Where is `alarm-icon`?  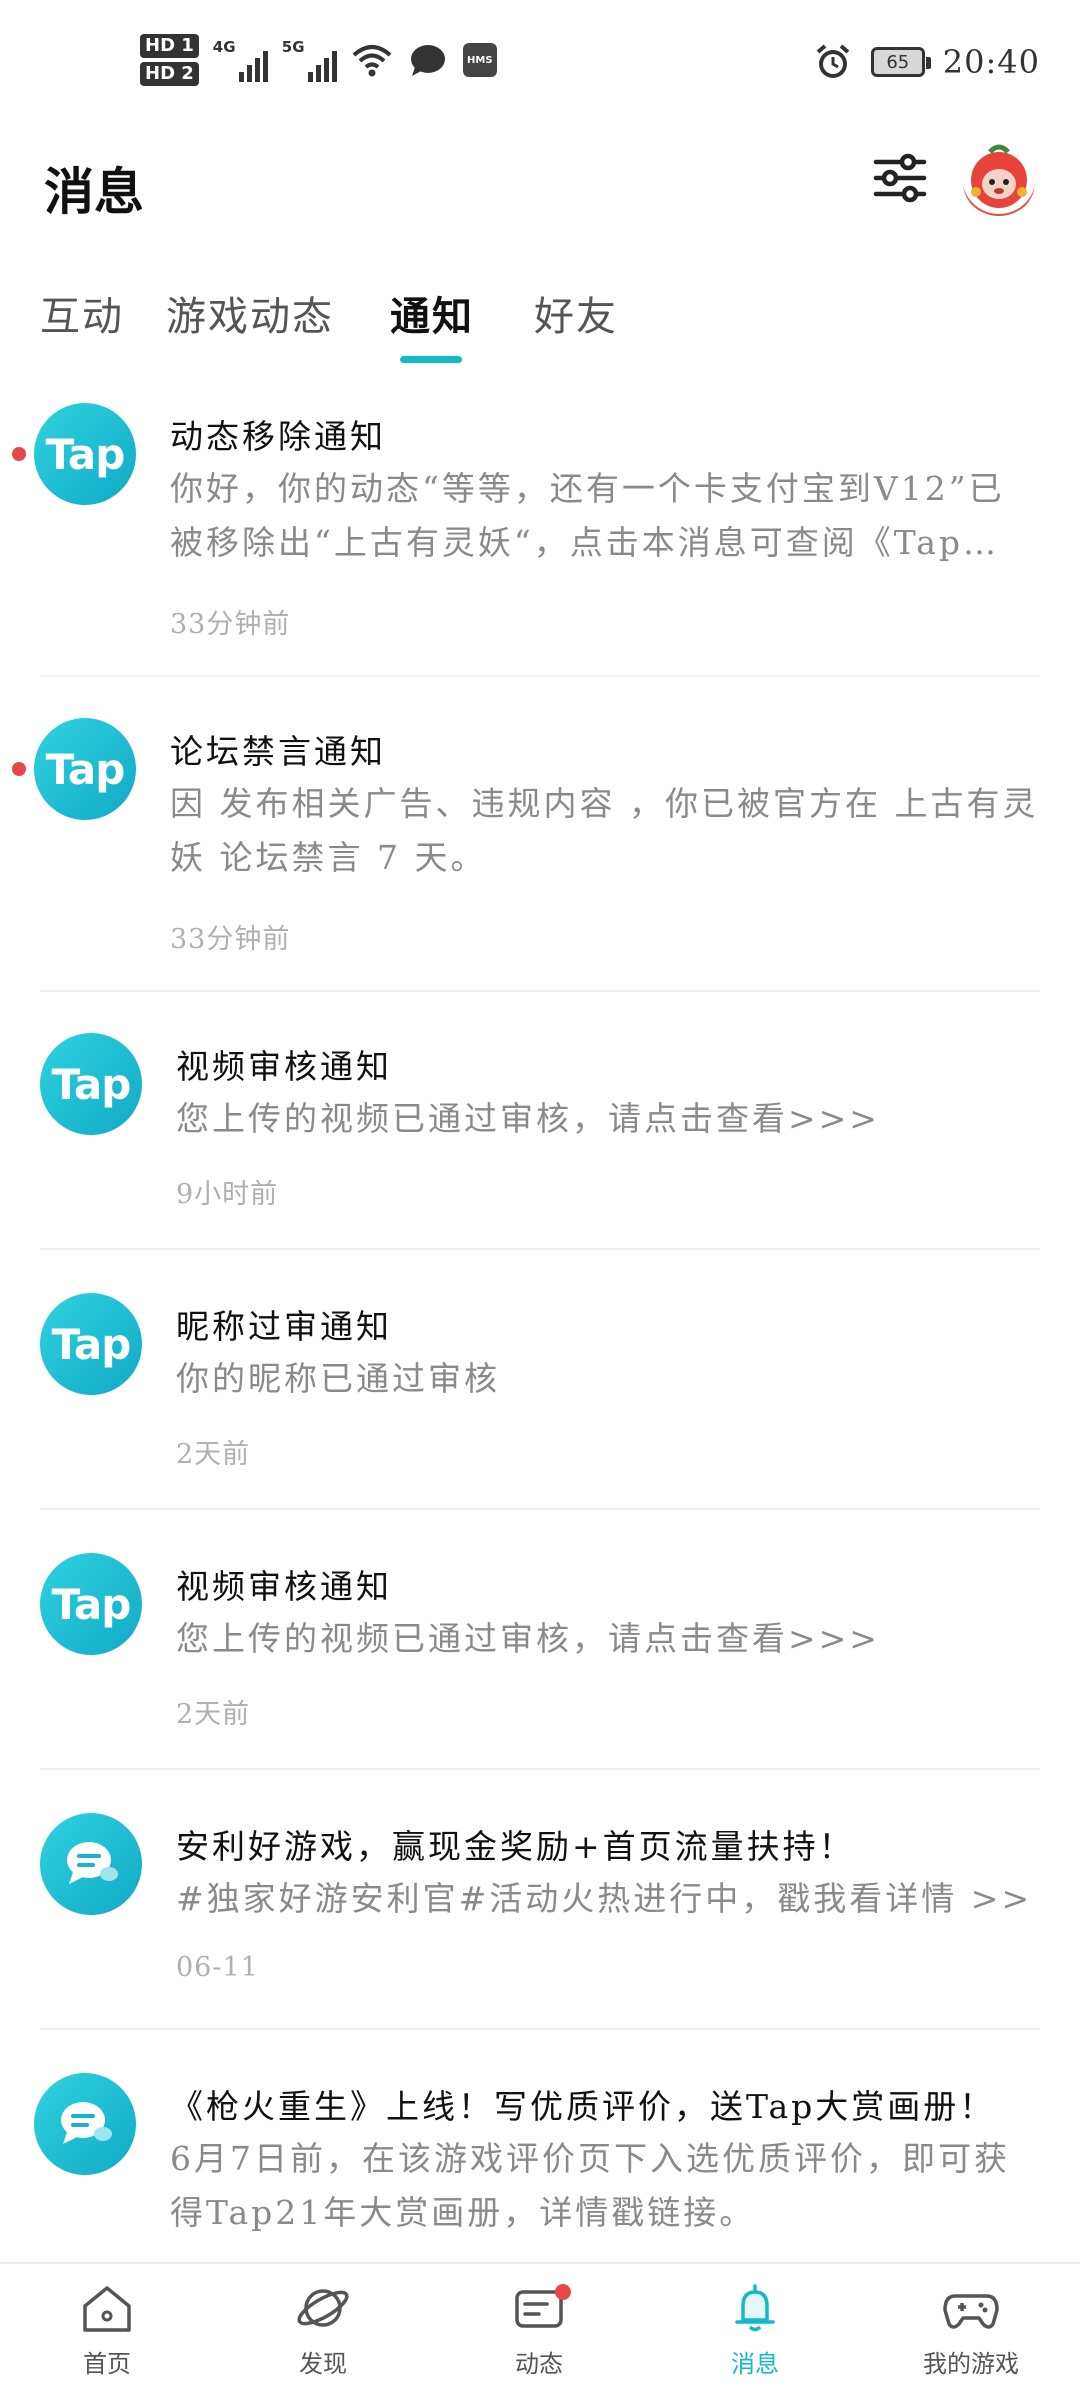 alarm-icon is located at coordinates (833, 61).